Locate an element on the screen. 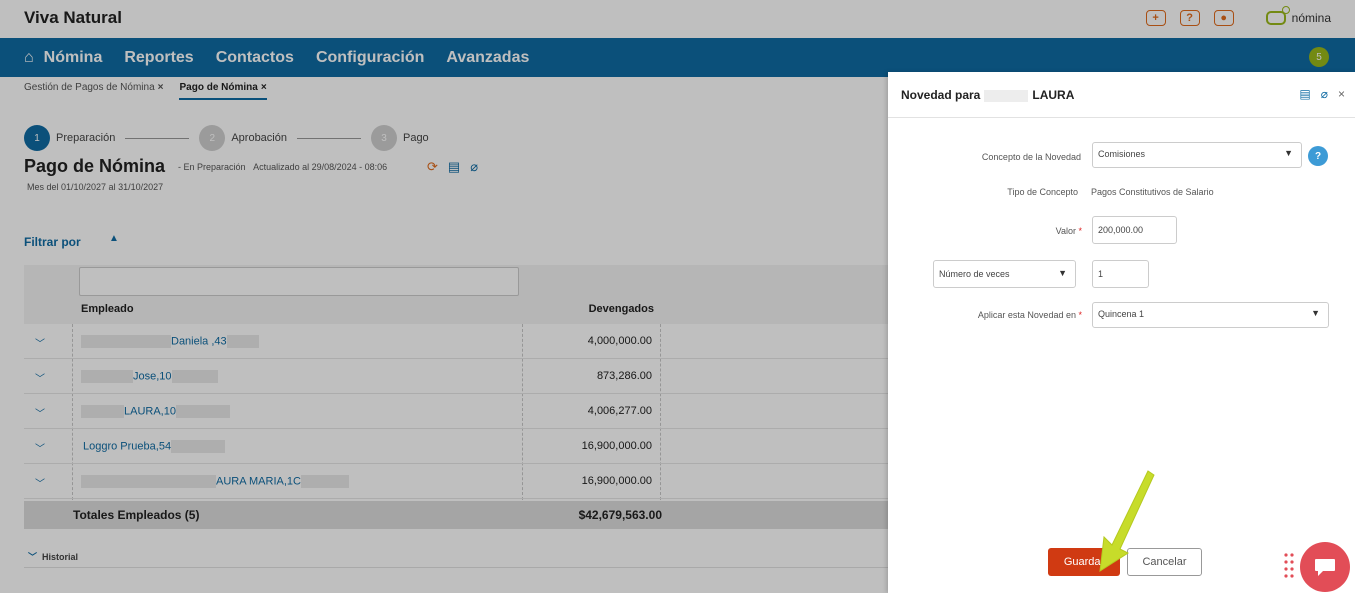  concepto-select: Comisiones ▼ is located at coordinates (1197, 155).